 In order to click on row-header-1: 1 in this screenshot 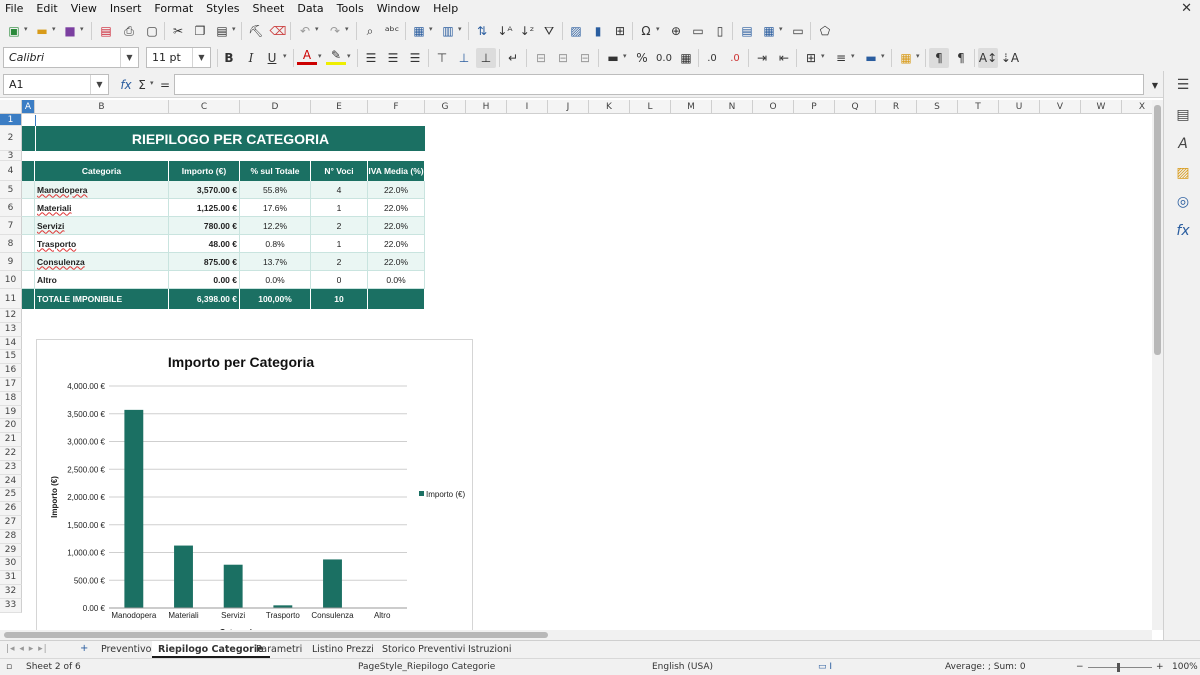, I will do `click(11, 120)`.